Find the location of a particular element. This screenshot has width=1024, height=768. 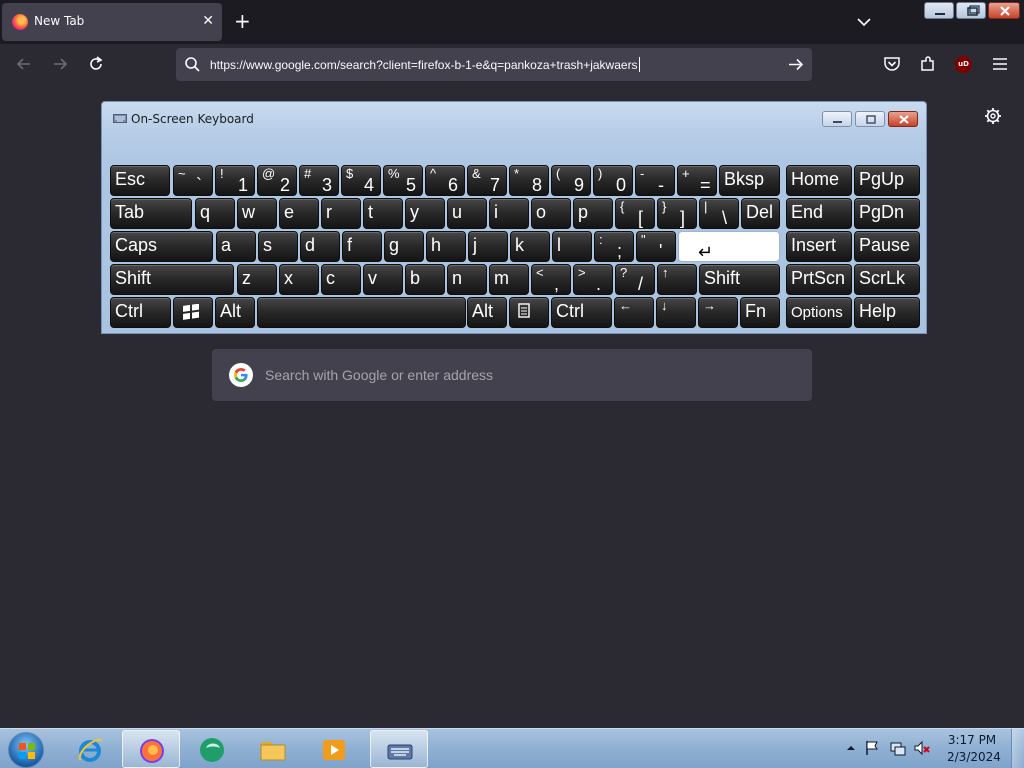

key-ralt: Alt is located at coordinates (487, 312).